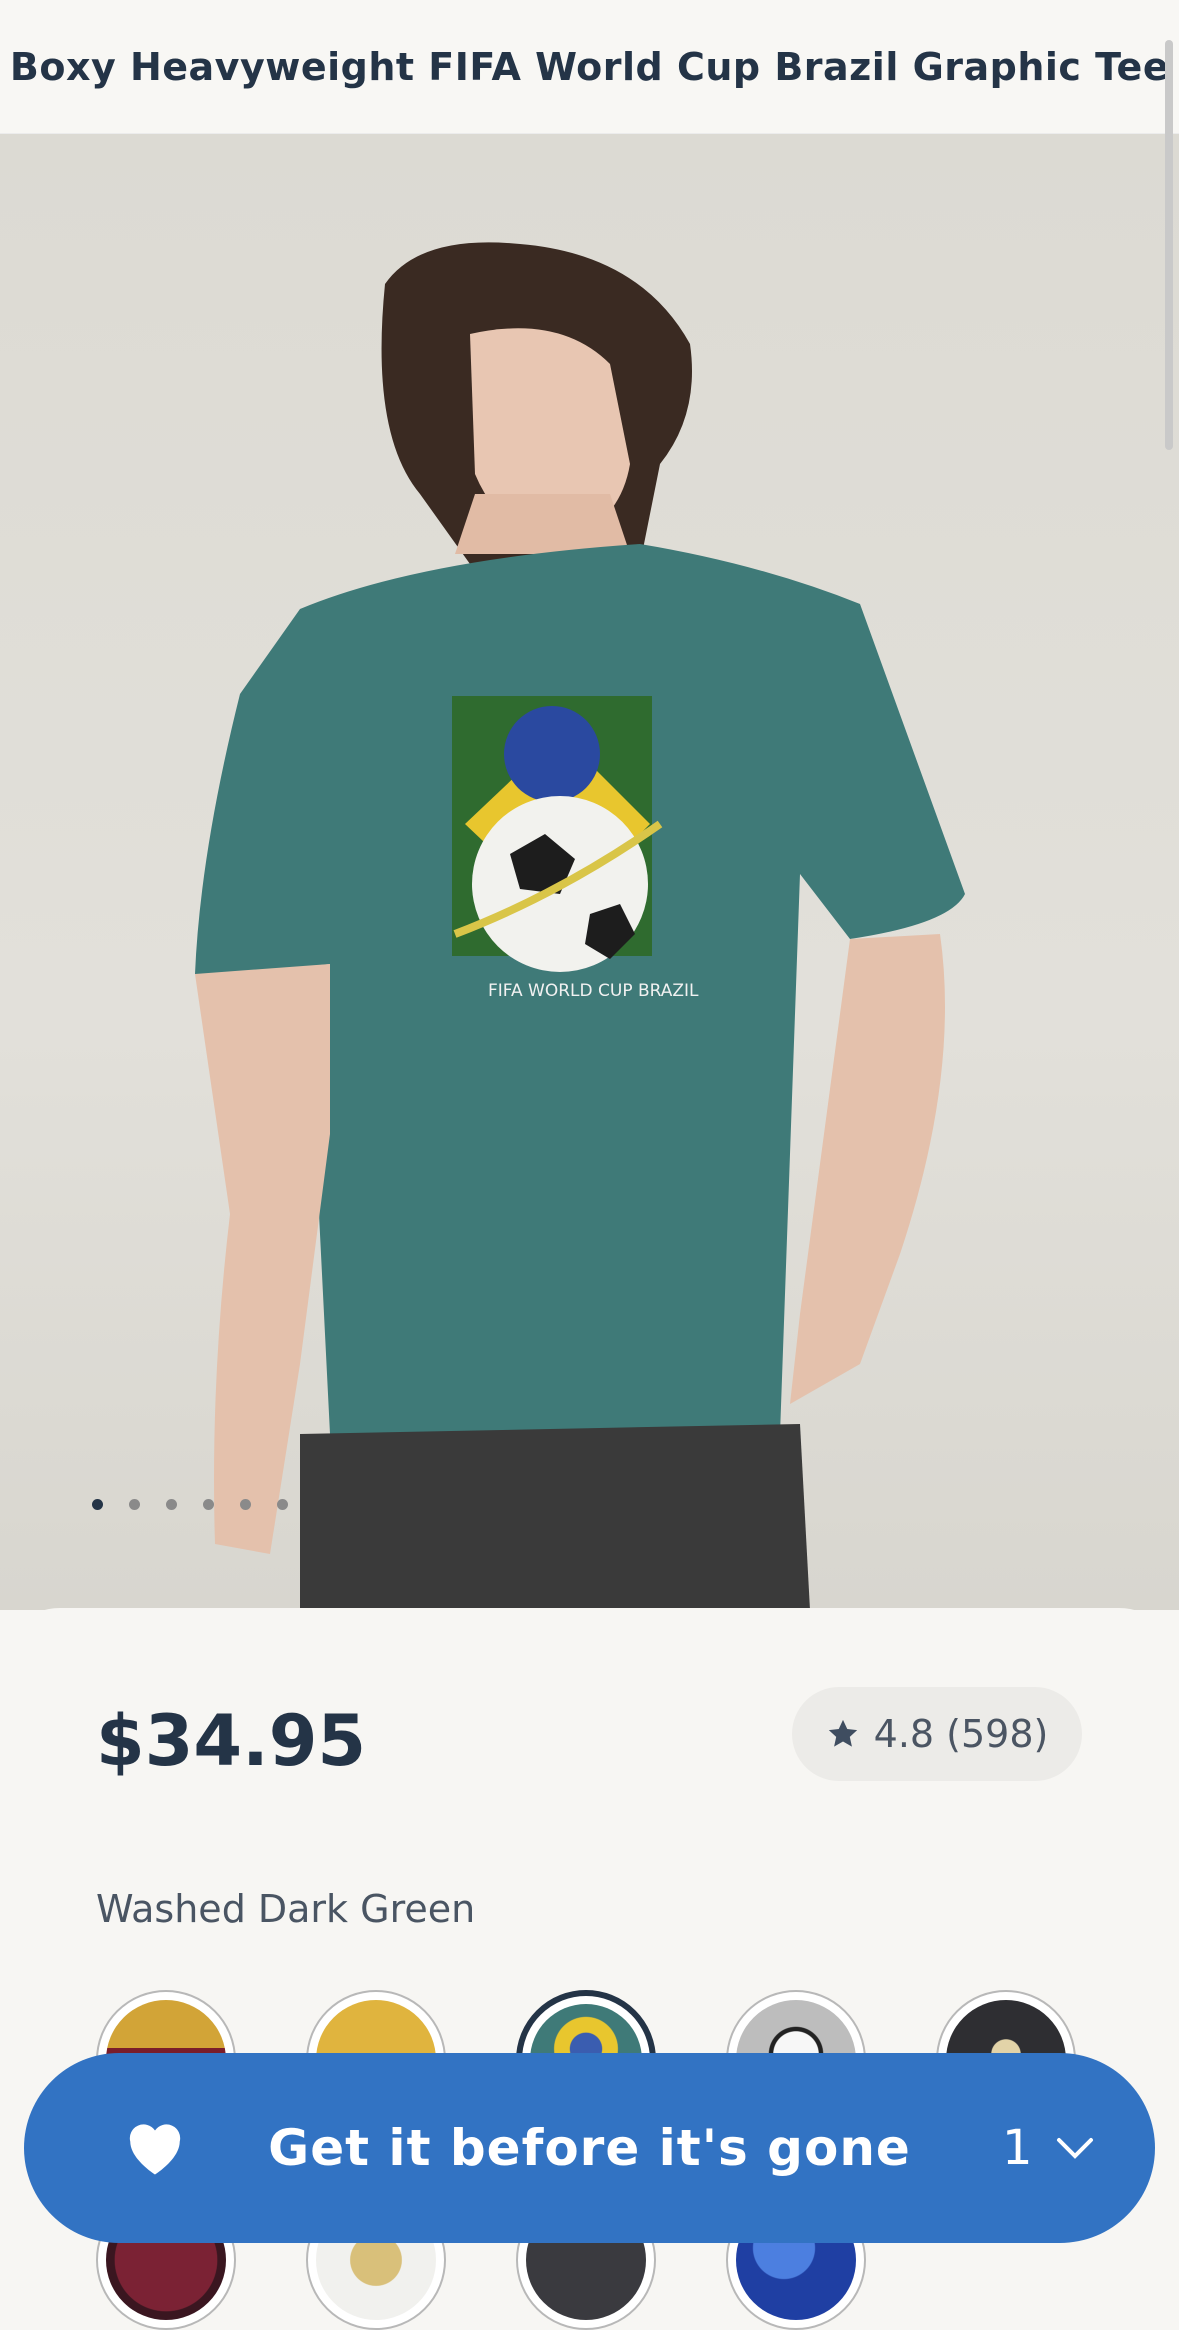 Image resolution: width=1179 pixels, height=2330 pixels. Describe the element at coordinates (961, 1734) in the screenshot. I see `rating-text: 4.8 (598)` at that location.